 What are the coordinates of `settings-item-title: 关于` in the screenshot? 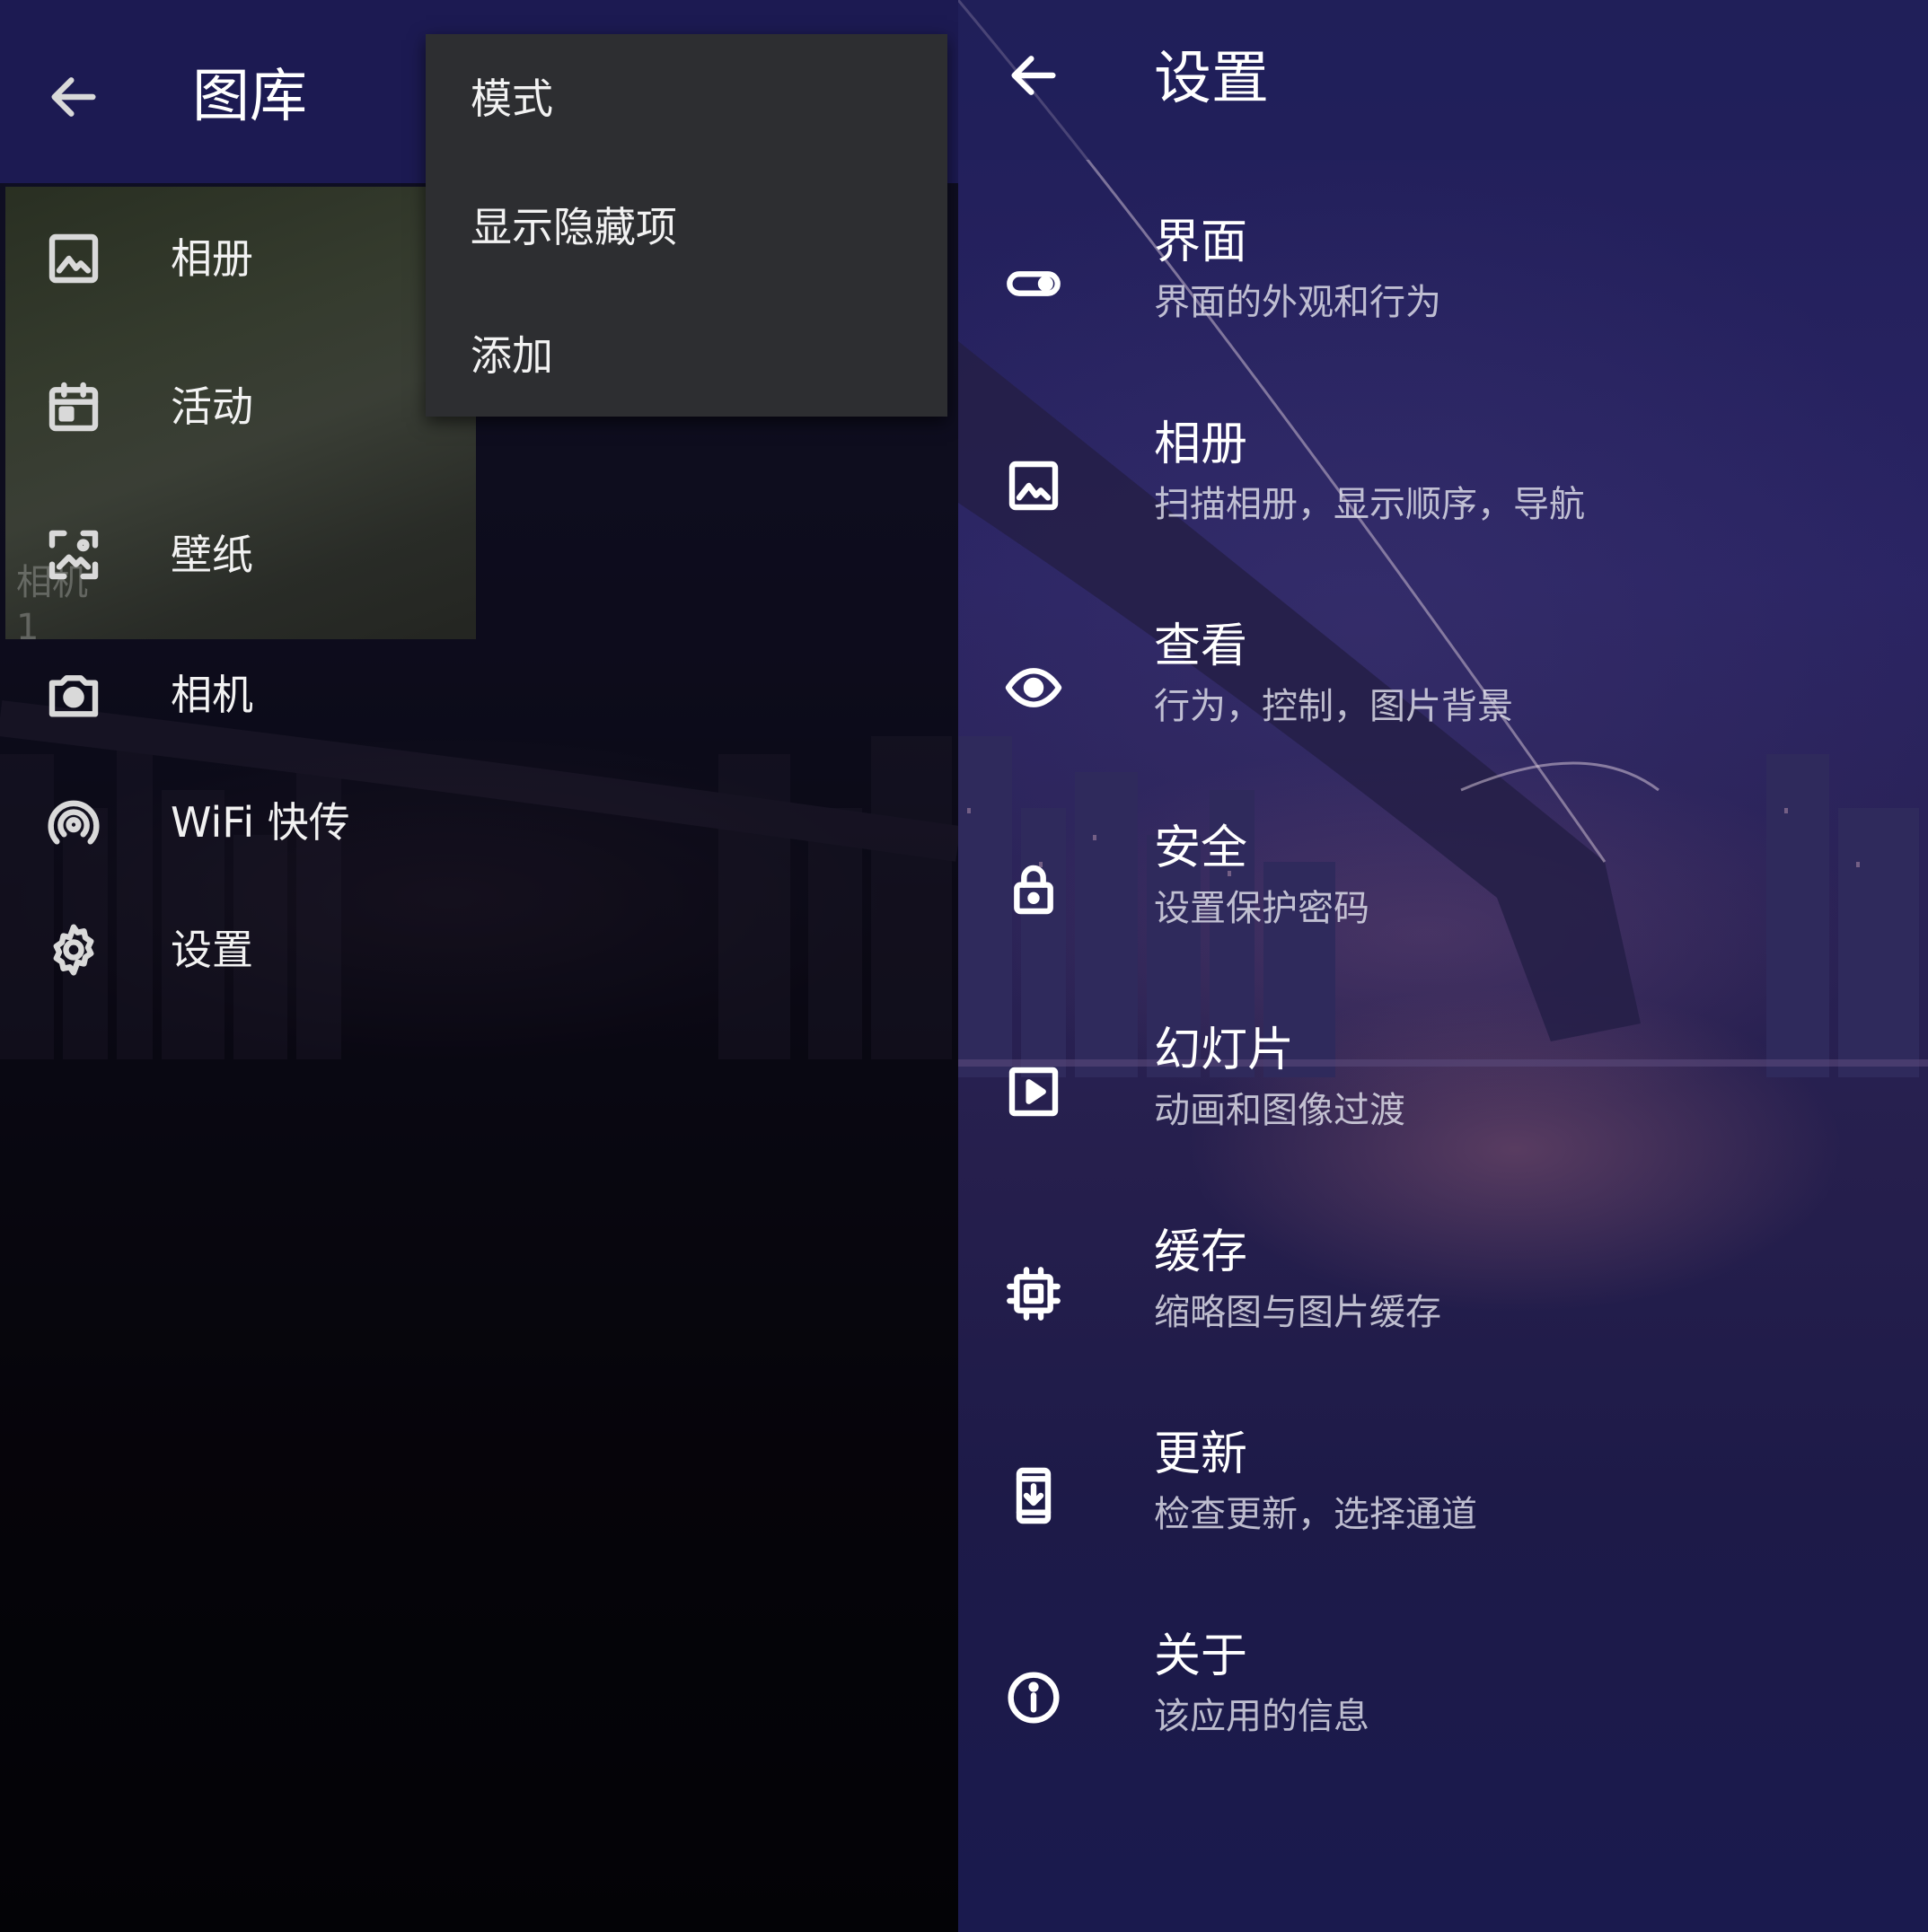 It's located at (1201, 1656).